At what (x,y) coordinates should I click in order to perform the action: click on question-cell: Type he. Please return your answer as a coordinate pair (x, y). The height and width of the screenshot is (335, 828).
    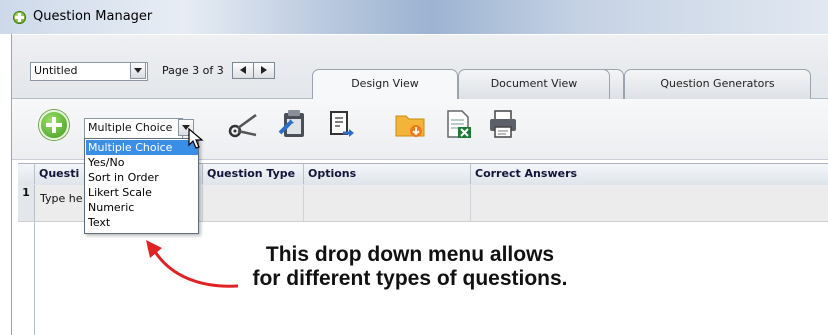
    Looking at the image, I should click on (61, 198).